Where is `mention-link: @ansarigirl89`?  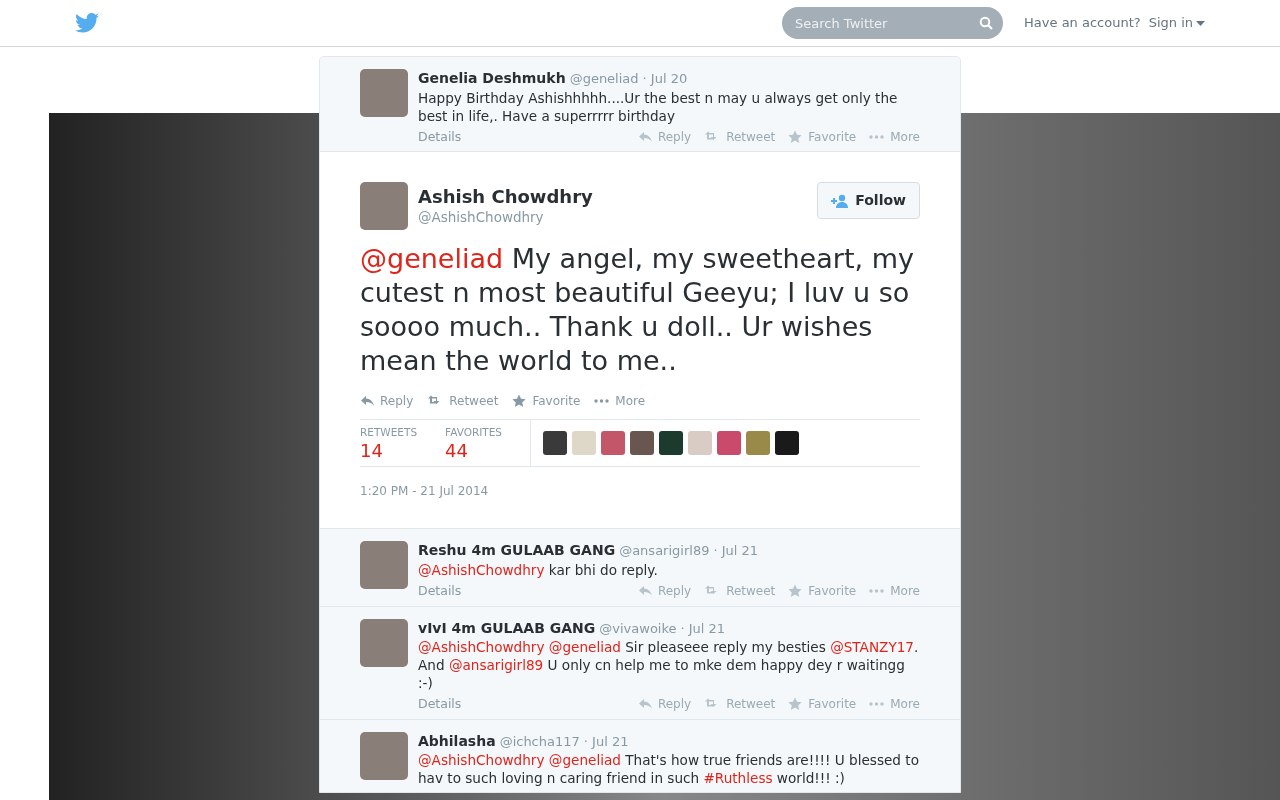 mention-link: @ansarigirl89 is located at coordinates (496, 665).